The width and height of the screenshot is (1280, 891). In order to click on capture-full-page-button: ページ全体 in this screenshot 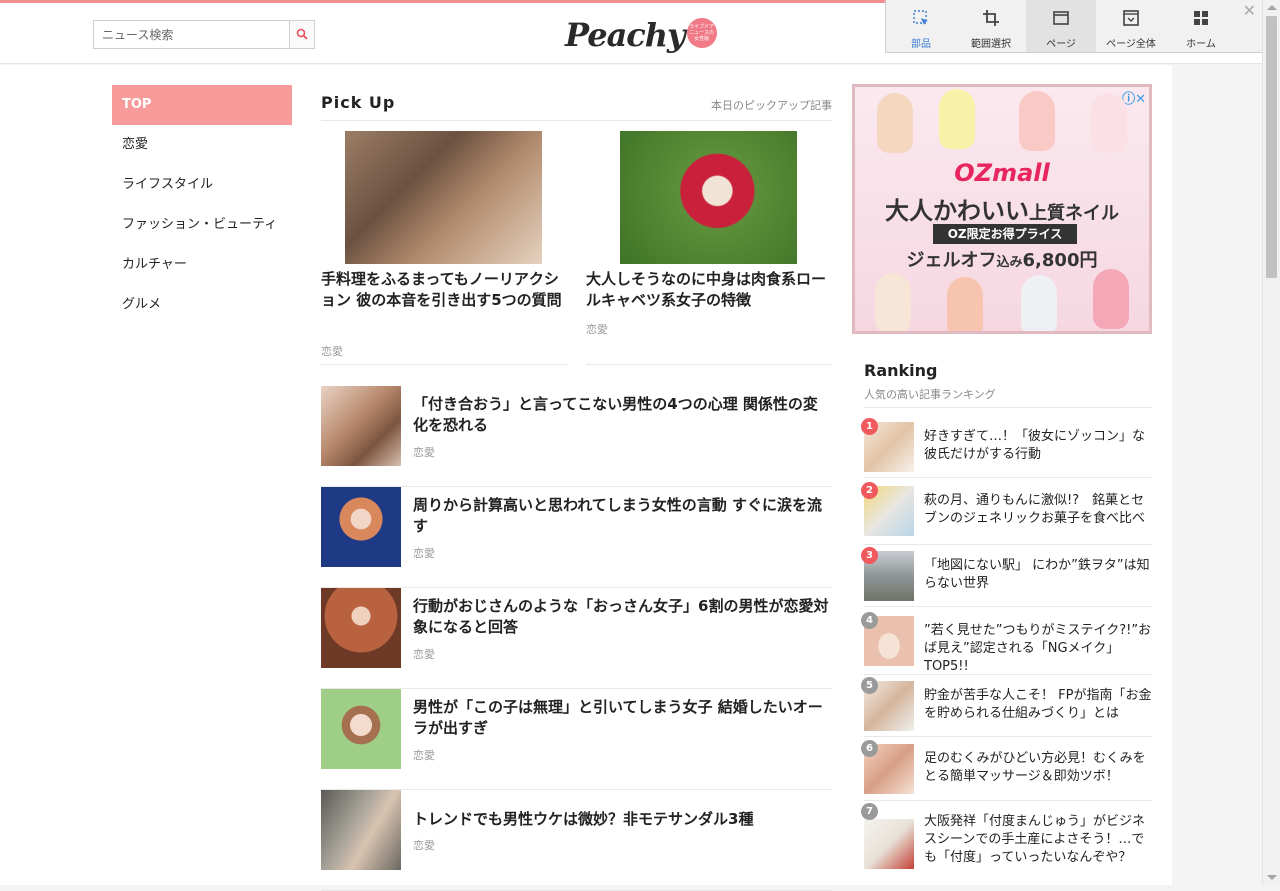, I will do `click(1131, 26)`.